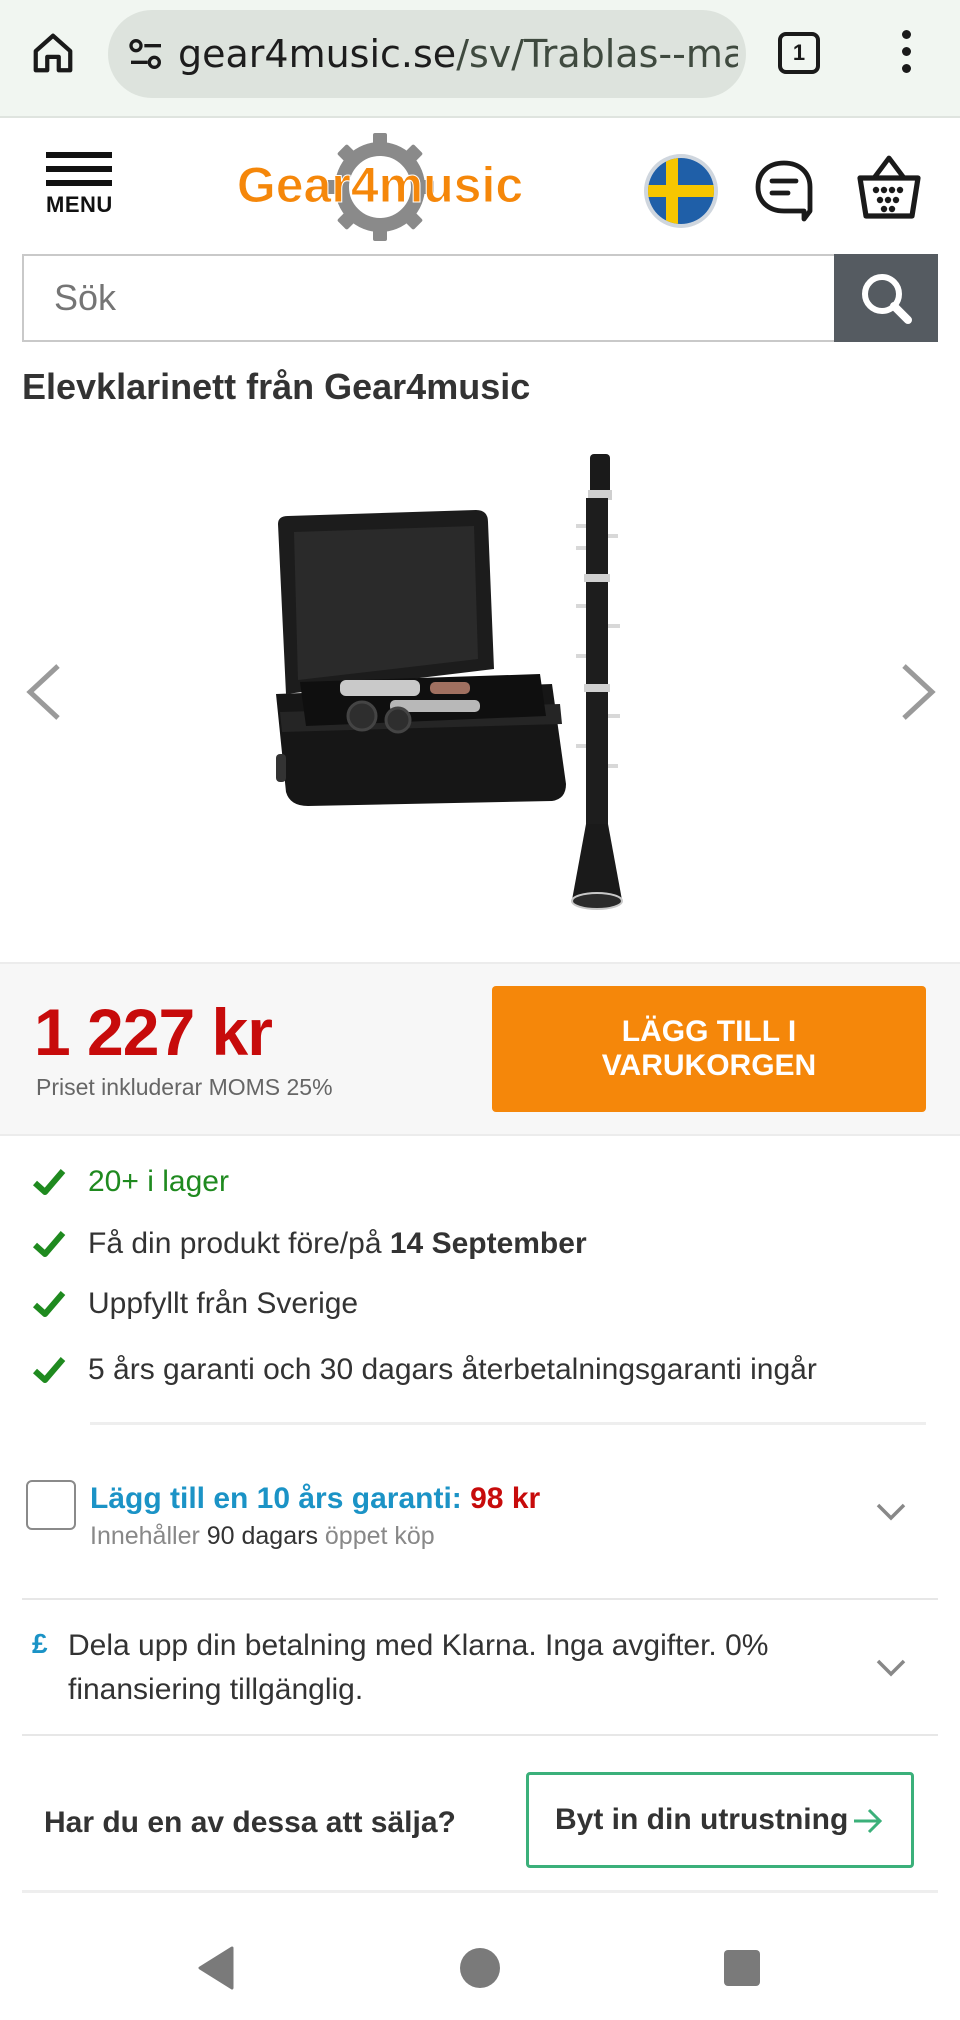 The height and width of the screenshot is (2020, 960). I want to click on checklist-item-delivery: Få din produkt före/på 14 September, so click(309, 1244).